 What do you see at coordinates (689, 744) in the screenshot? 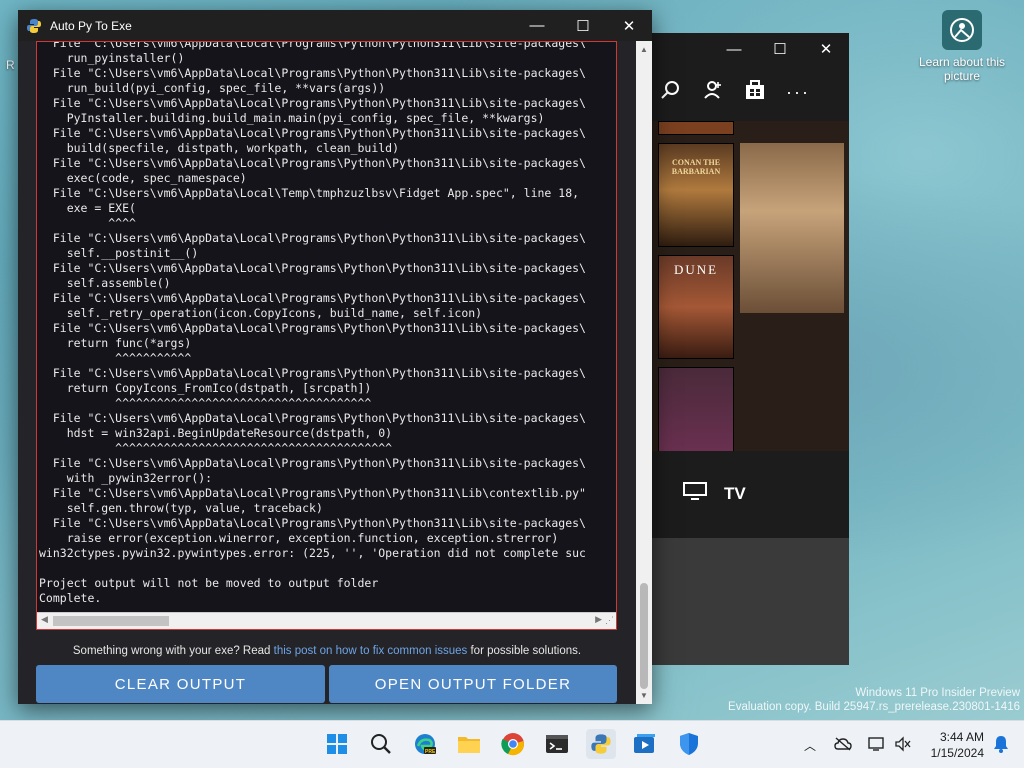
I see `defender-icon` at bounding box center [689, 744].